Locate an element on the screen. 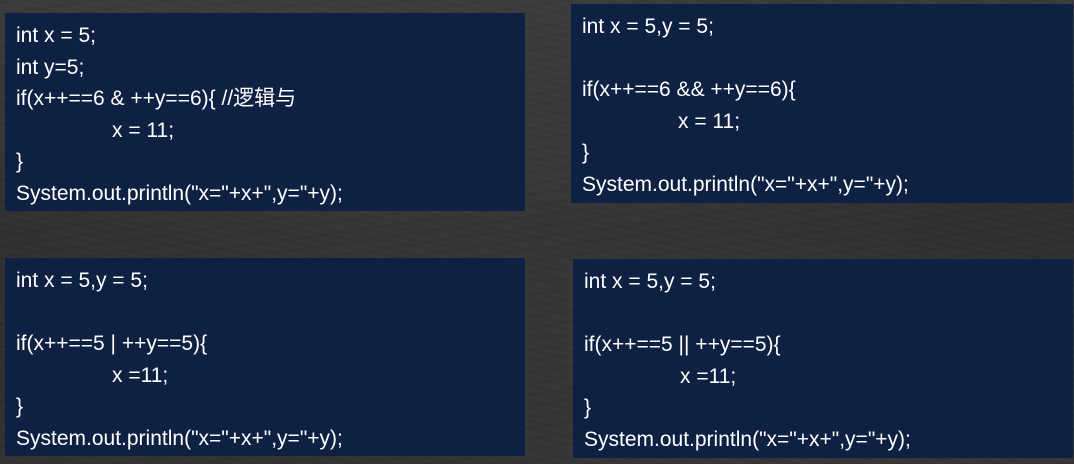 The width and height of the screenshot is (1074, 464). code-line: if(x++==6 & ++y==6){ //逻辑与 is located at coordinates (156, 98).